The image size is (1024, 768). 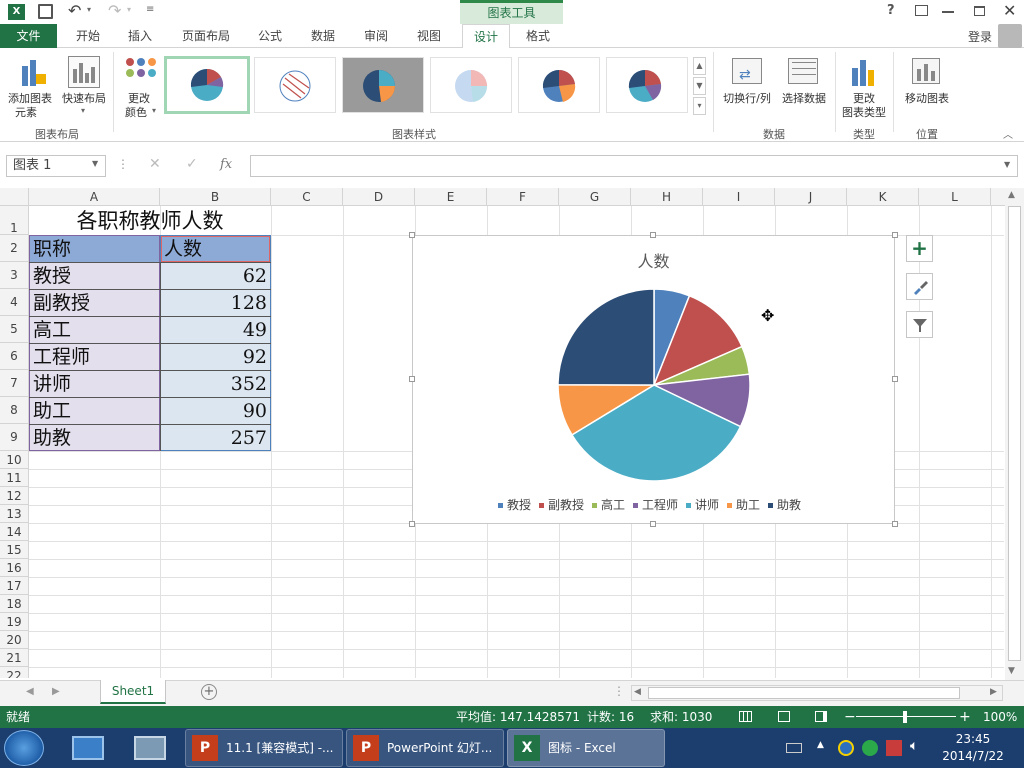 What do you see at coordinates (215, 357) in the screenshot?
I see `table-cell-count: 92` at bounding box center [215, 357].